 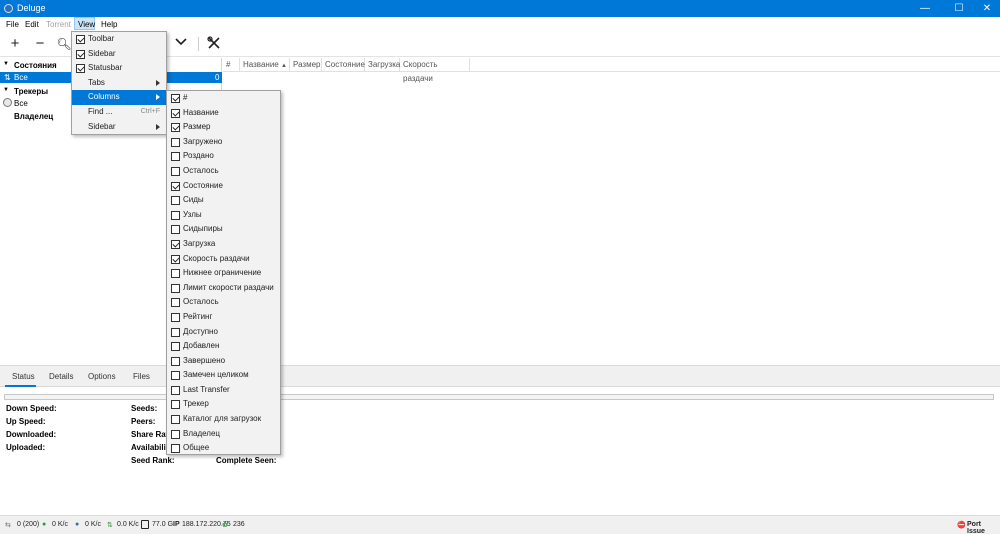 What do you see at coordinates (26, 447) in the screenshot?
I see `uploaded-label: Uploaded:` at bounding box center [26, 447].